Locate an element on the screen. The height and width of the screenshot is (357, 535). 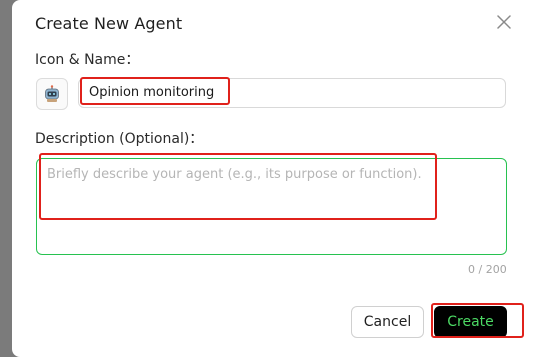
robot-icon is located at coordinates (52, 93).